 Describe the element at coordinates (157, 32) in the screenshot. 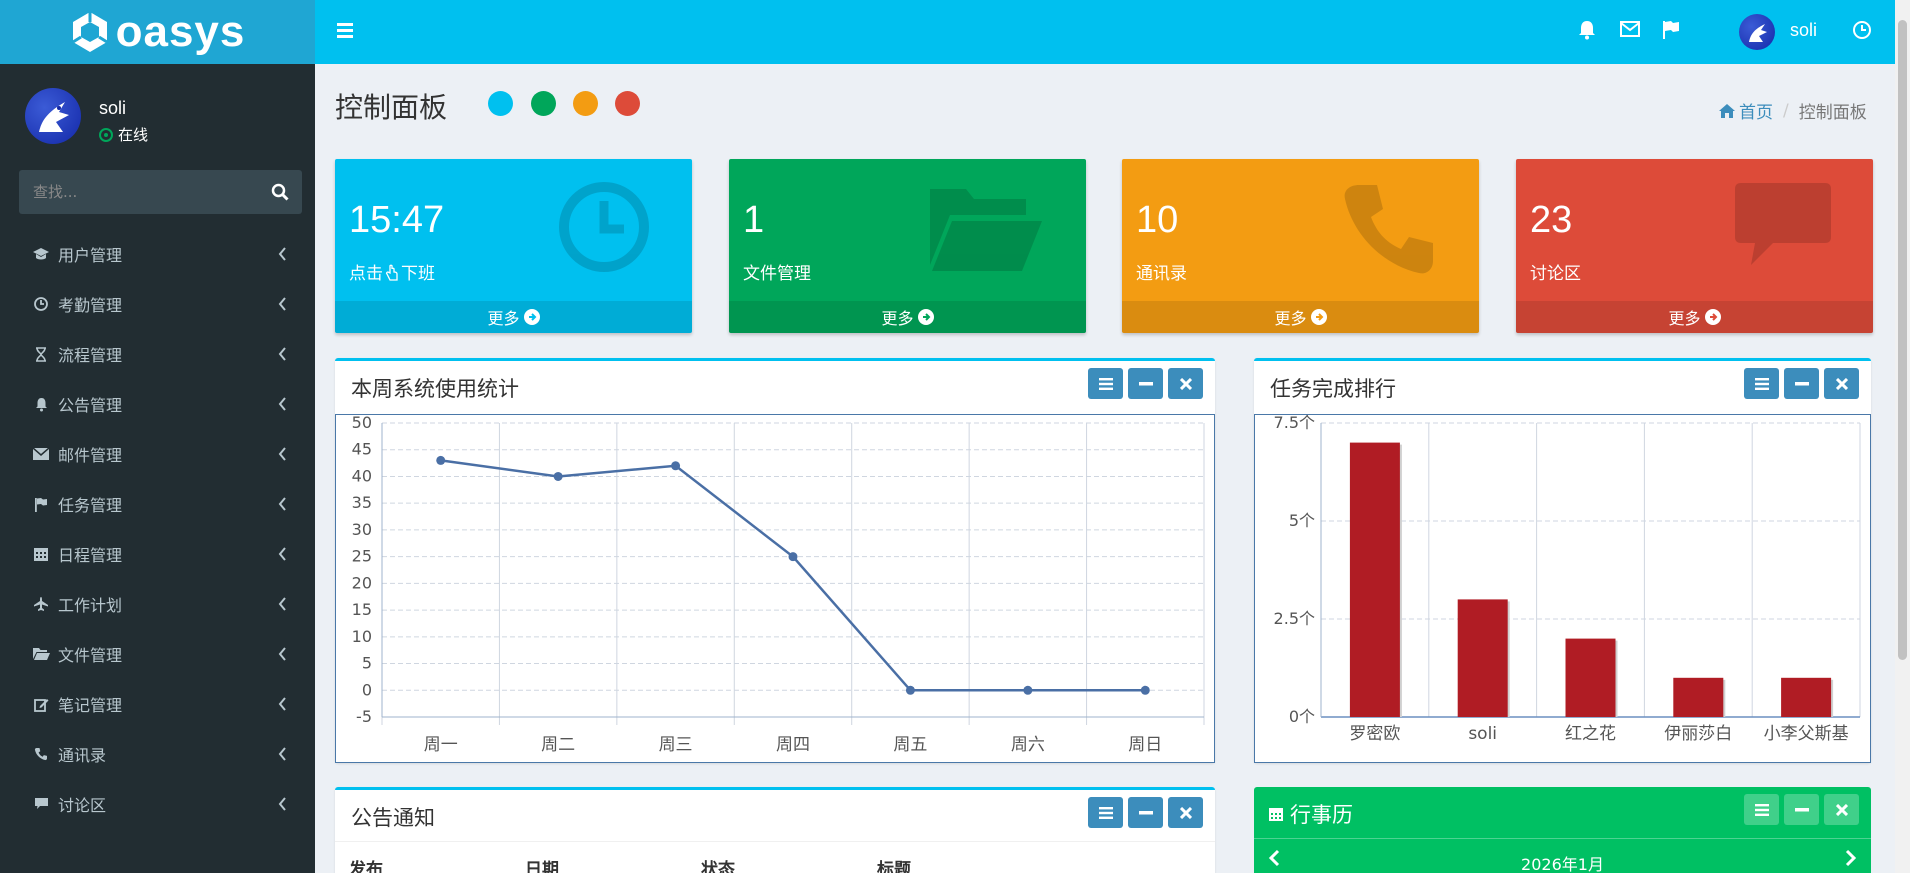

I see `app-logo: oasys` at that location.